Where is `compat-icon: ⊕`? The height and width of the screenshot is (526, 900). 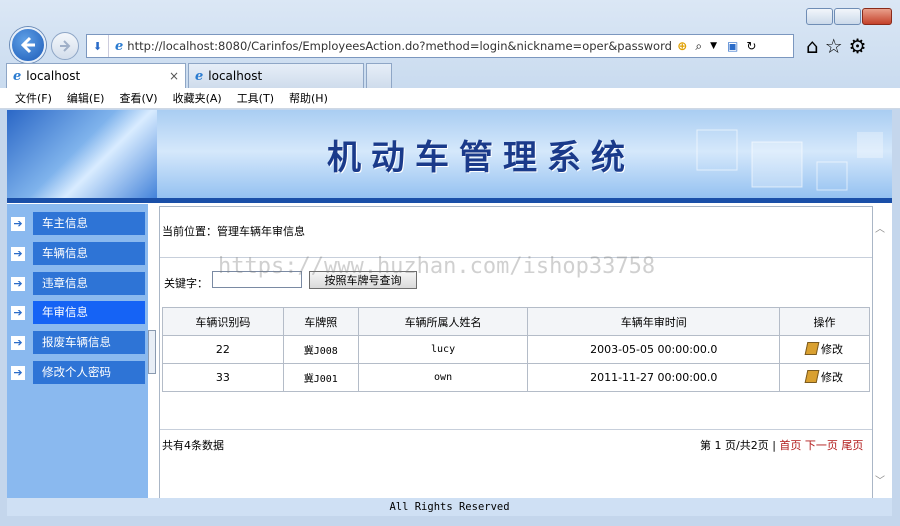 compat-icon: ⊕ is located at coordinates (682, 46).